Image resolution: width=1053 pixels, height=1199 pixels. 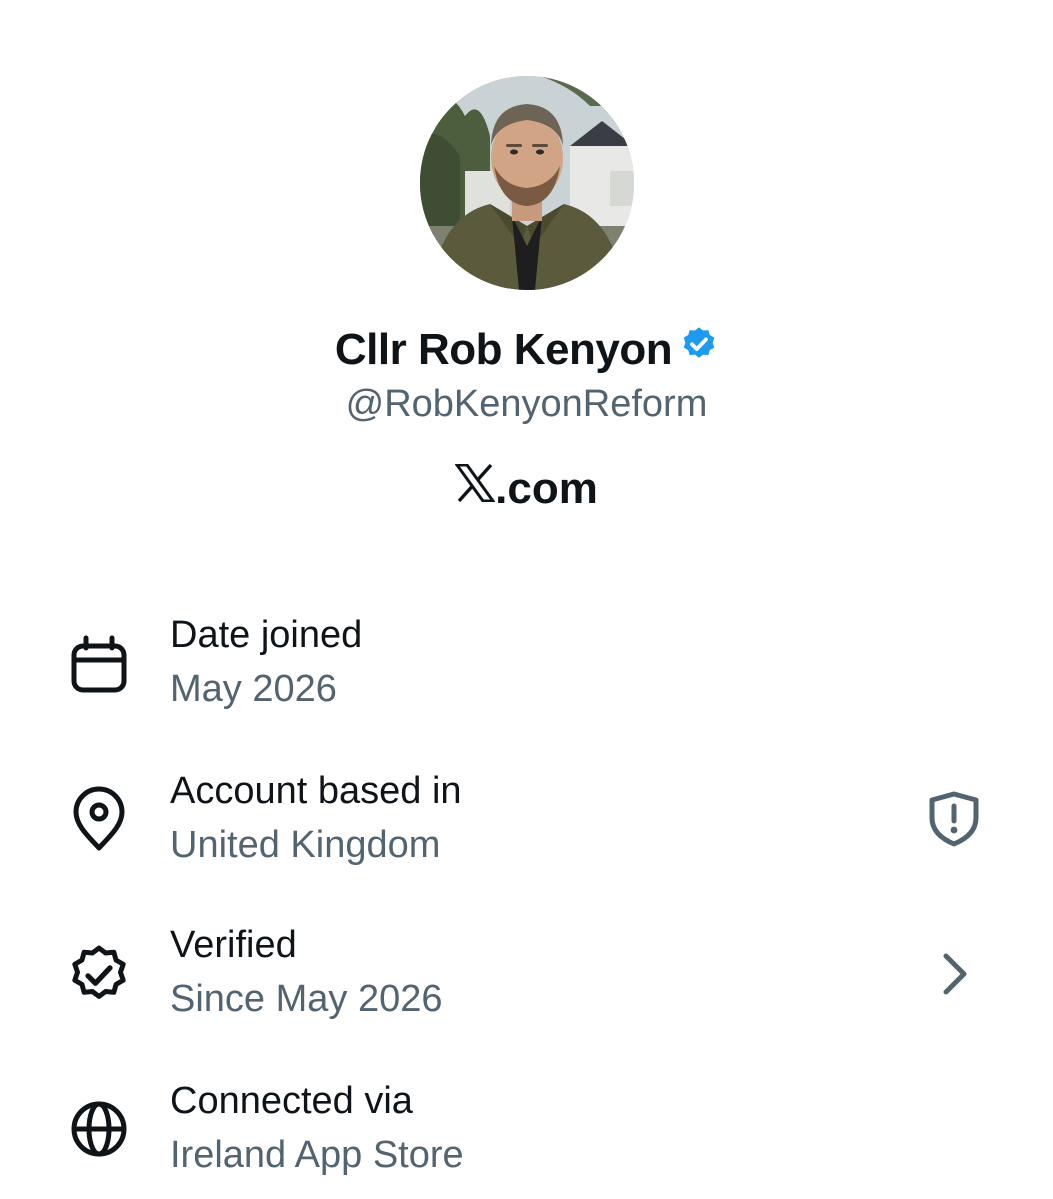 What do you see at coordinates (526, 826) in the screenshot?
I see `info-row-account-based-in: Account based in United Kingdom` at bounding box center [526, 826].